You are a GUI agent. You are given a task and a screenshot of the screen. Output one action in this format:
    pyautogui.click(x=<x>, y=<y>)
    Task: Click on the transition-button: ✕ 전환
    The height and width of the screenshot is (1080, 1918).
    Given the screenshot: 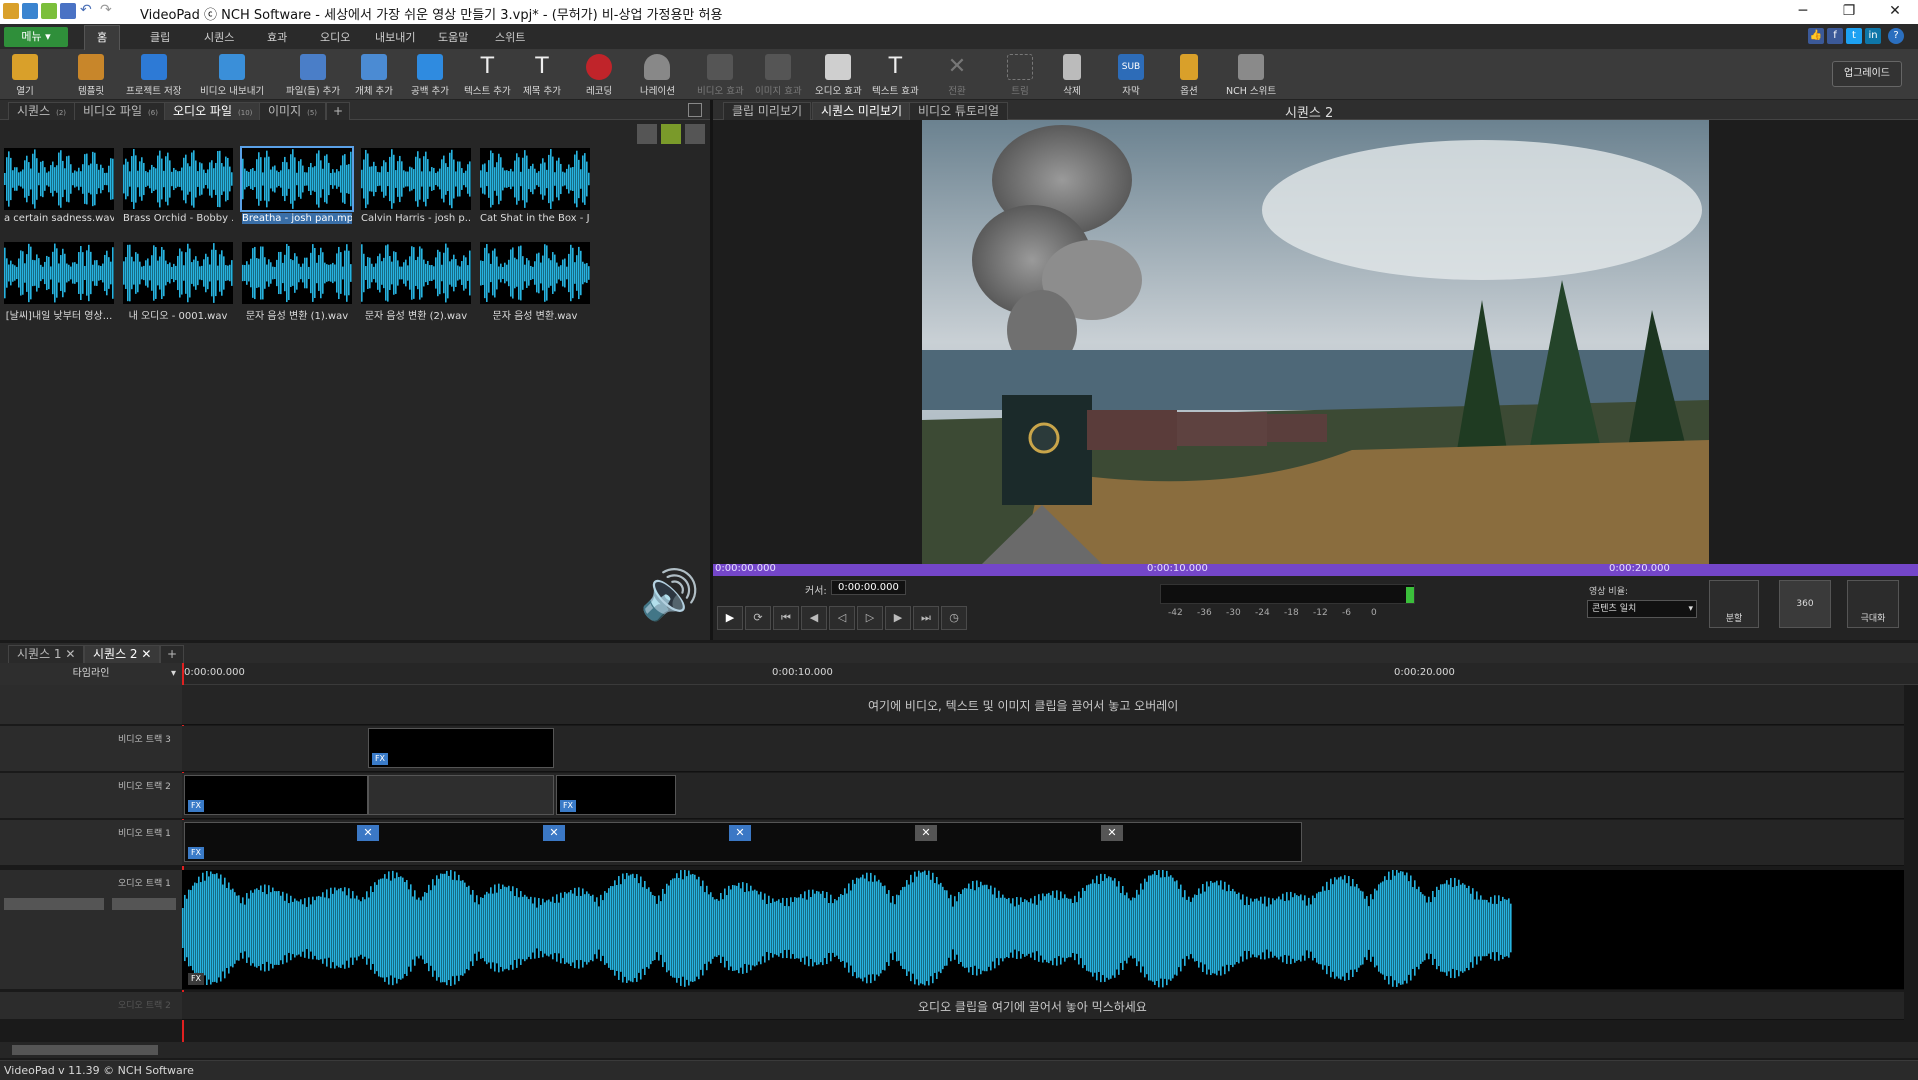 What is the action you would take?
    pyautogui.click(x=957, y=74)
    